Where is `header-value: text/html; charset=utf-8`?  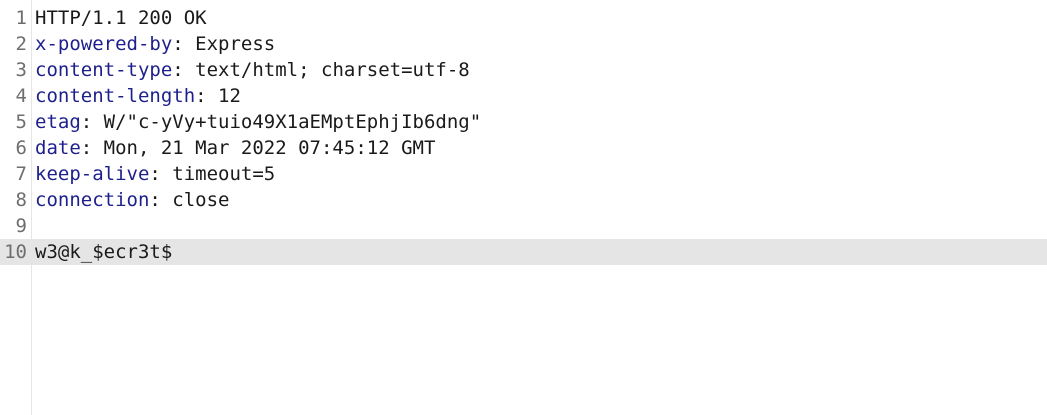 header-value: text/html; charset=utf-8 is located at coordinates (326, 70).